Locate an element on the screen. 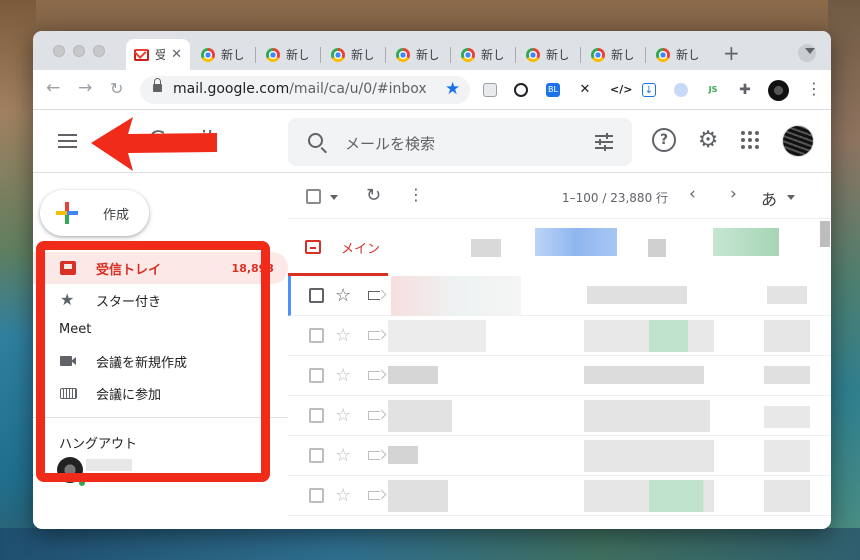  extensions-puzzle-icon: ✚ is located at coordinates (745, 90).